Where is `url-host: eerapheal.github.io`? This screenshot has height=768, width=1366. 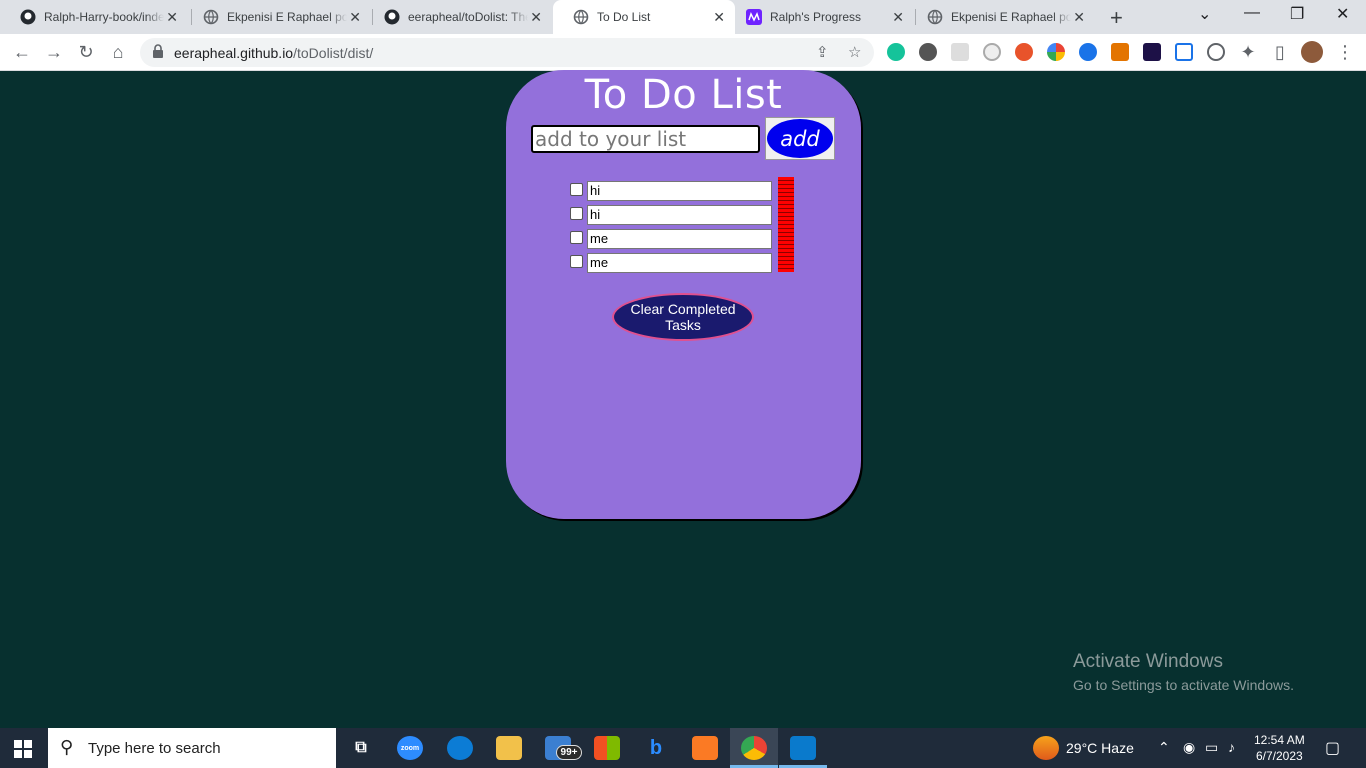
url-host: eerapheal.github.io is located at coordinates (234, 53).